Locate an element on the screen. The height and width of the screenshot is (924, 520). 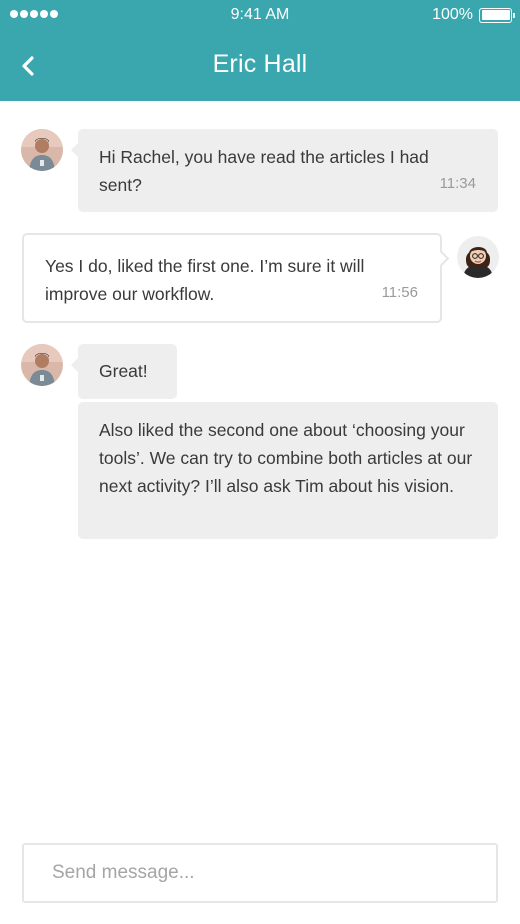
message-bubble-incoming: Great! is located at coordinates (124, 371).